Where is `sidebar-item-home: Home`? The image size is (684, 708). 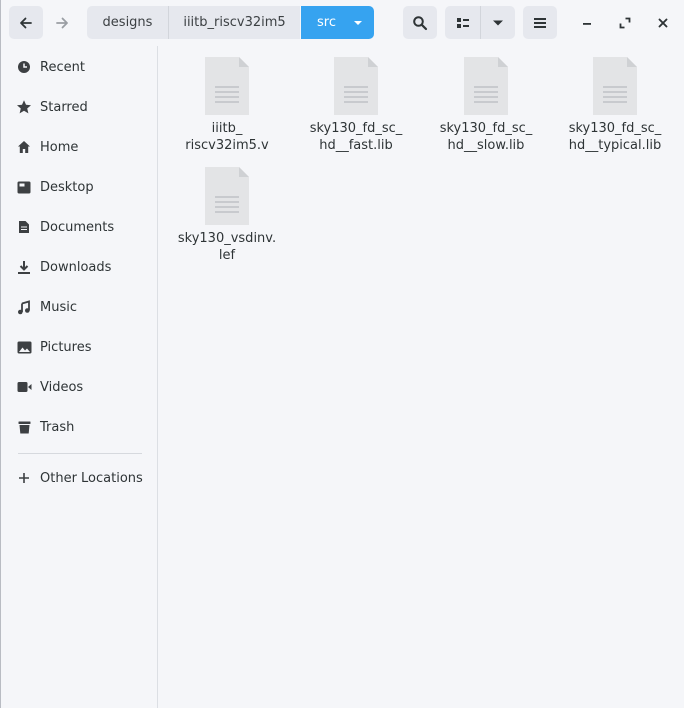
sidebar-item-home: Home is located at coordinates (79, 147).